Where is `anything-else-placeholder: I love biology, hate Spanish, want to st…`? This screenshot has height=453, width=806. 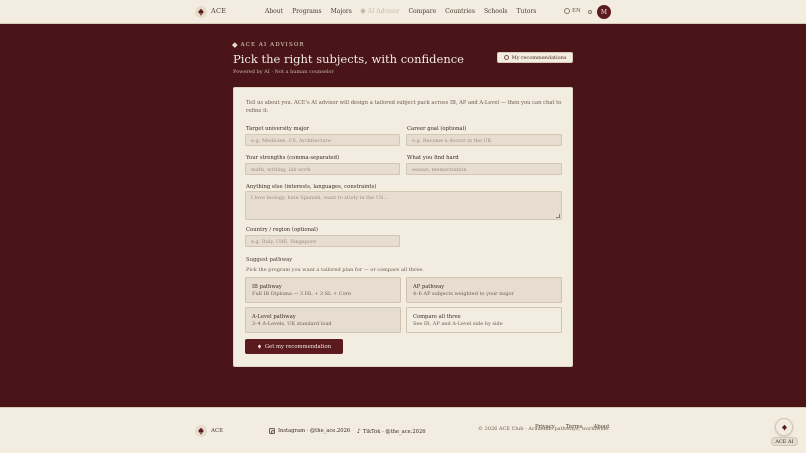 anything-else-placeholder: I love biology, hate Spanish, want to st… is located at coordinates (320, 198).